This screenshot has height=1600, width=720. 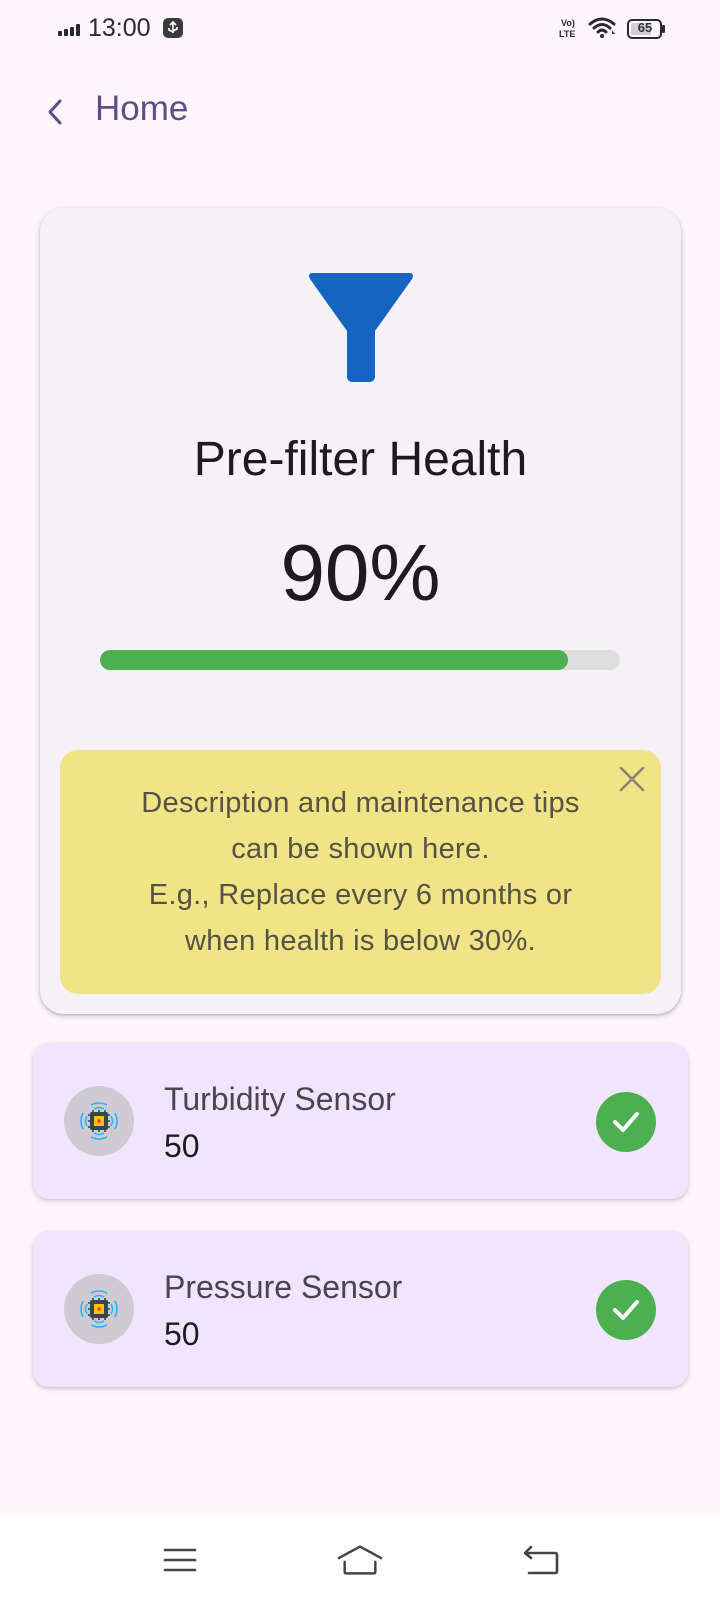 I want to click on battery-level: 65, so click(x=645, y=27).